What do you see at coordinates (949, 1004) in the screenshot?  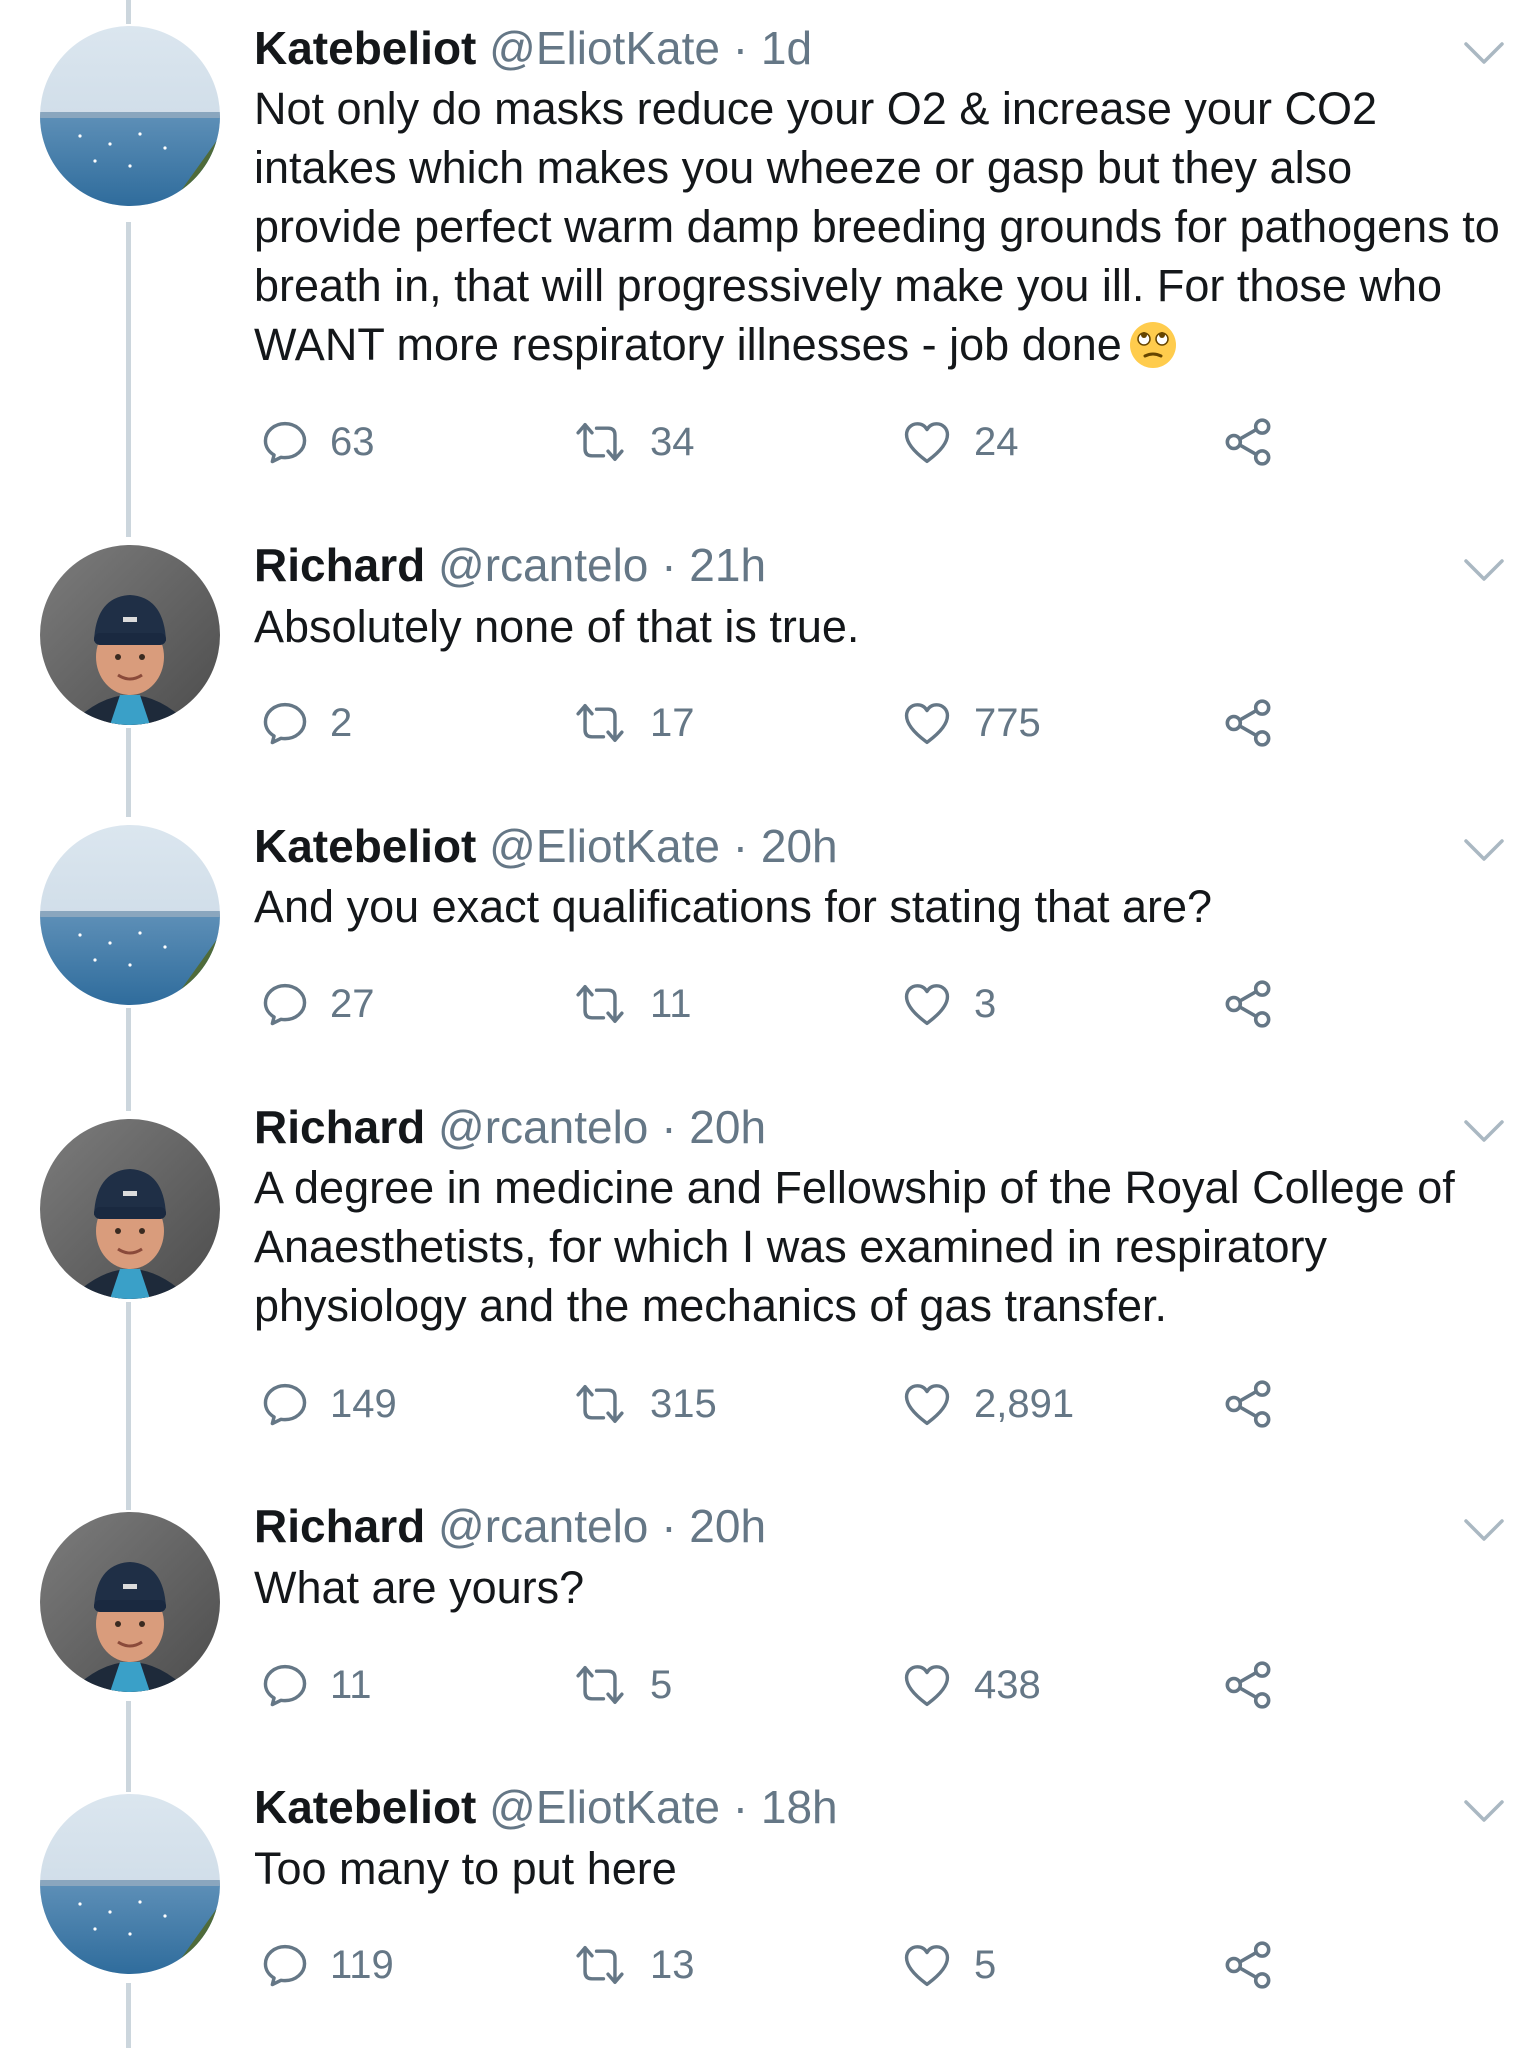 I see `like-button: 3` at bounding box center [949, 1004].